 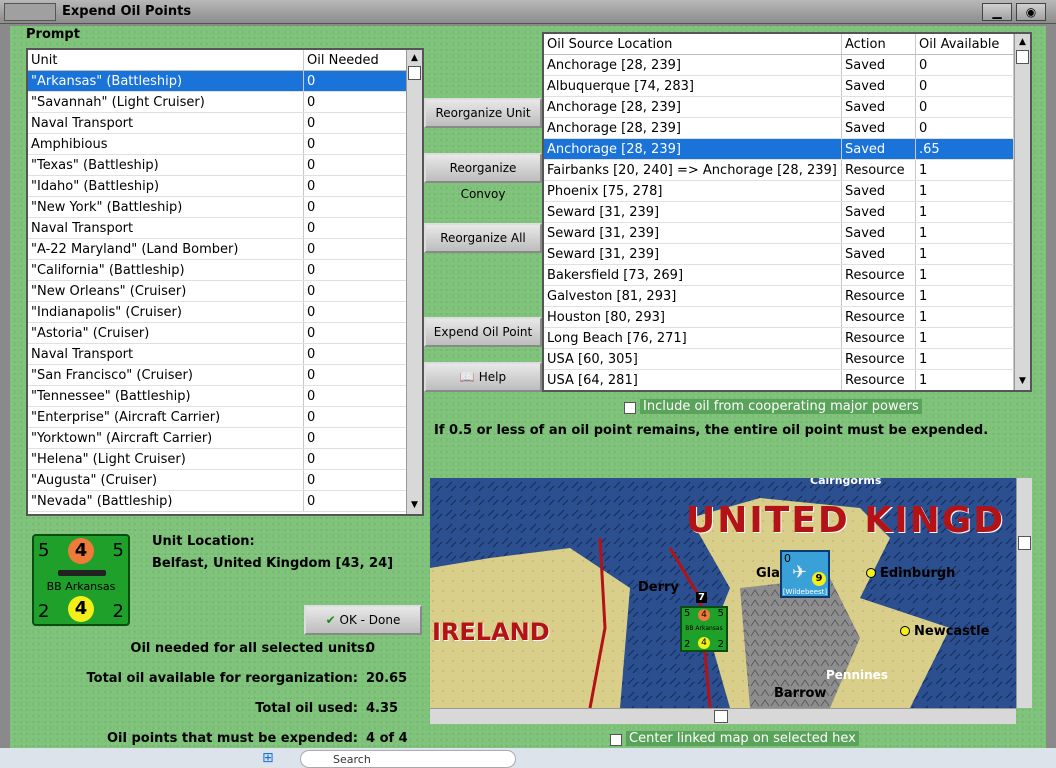 I want to click on oil-table-row: Long Beach [76, 271] Resource 1, so click(x=787, y=338).